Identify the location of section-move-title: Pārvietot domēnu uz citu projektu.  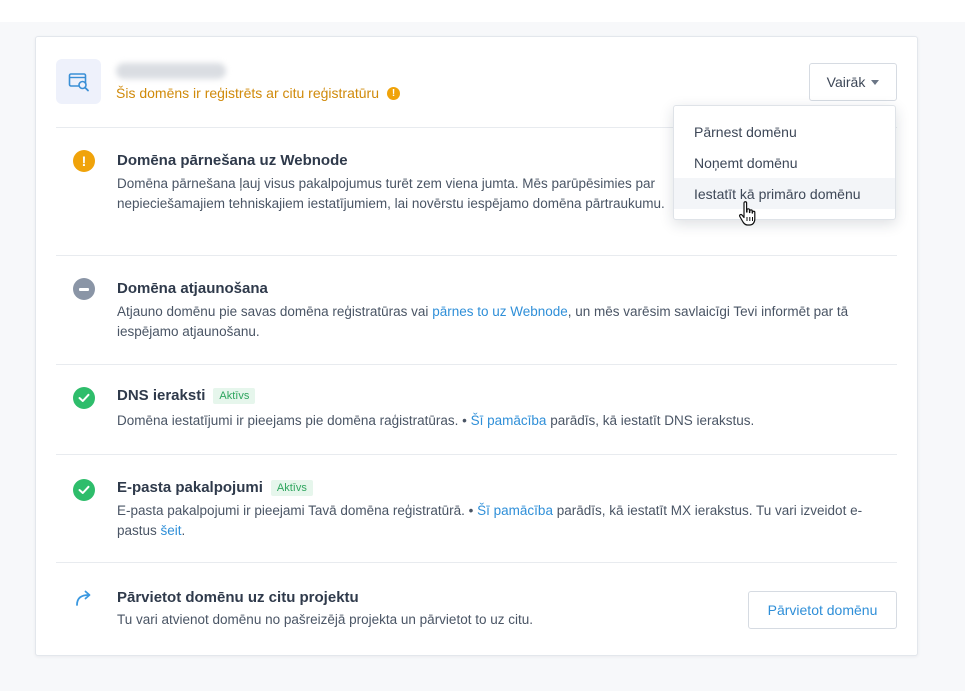
(238, 597).